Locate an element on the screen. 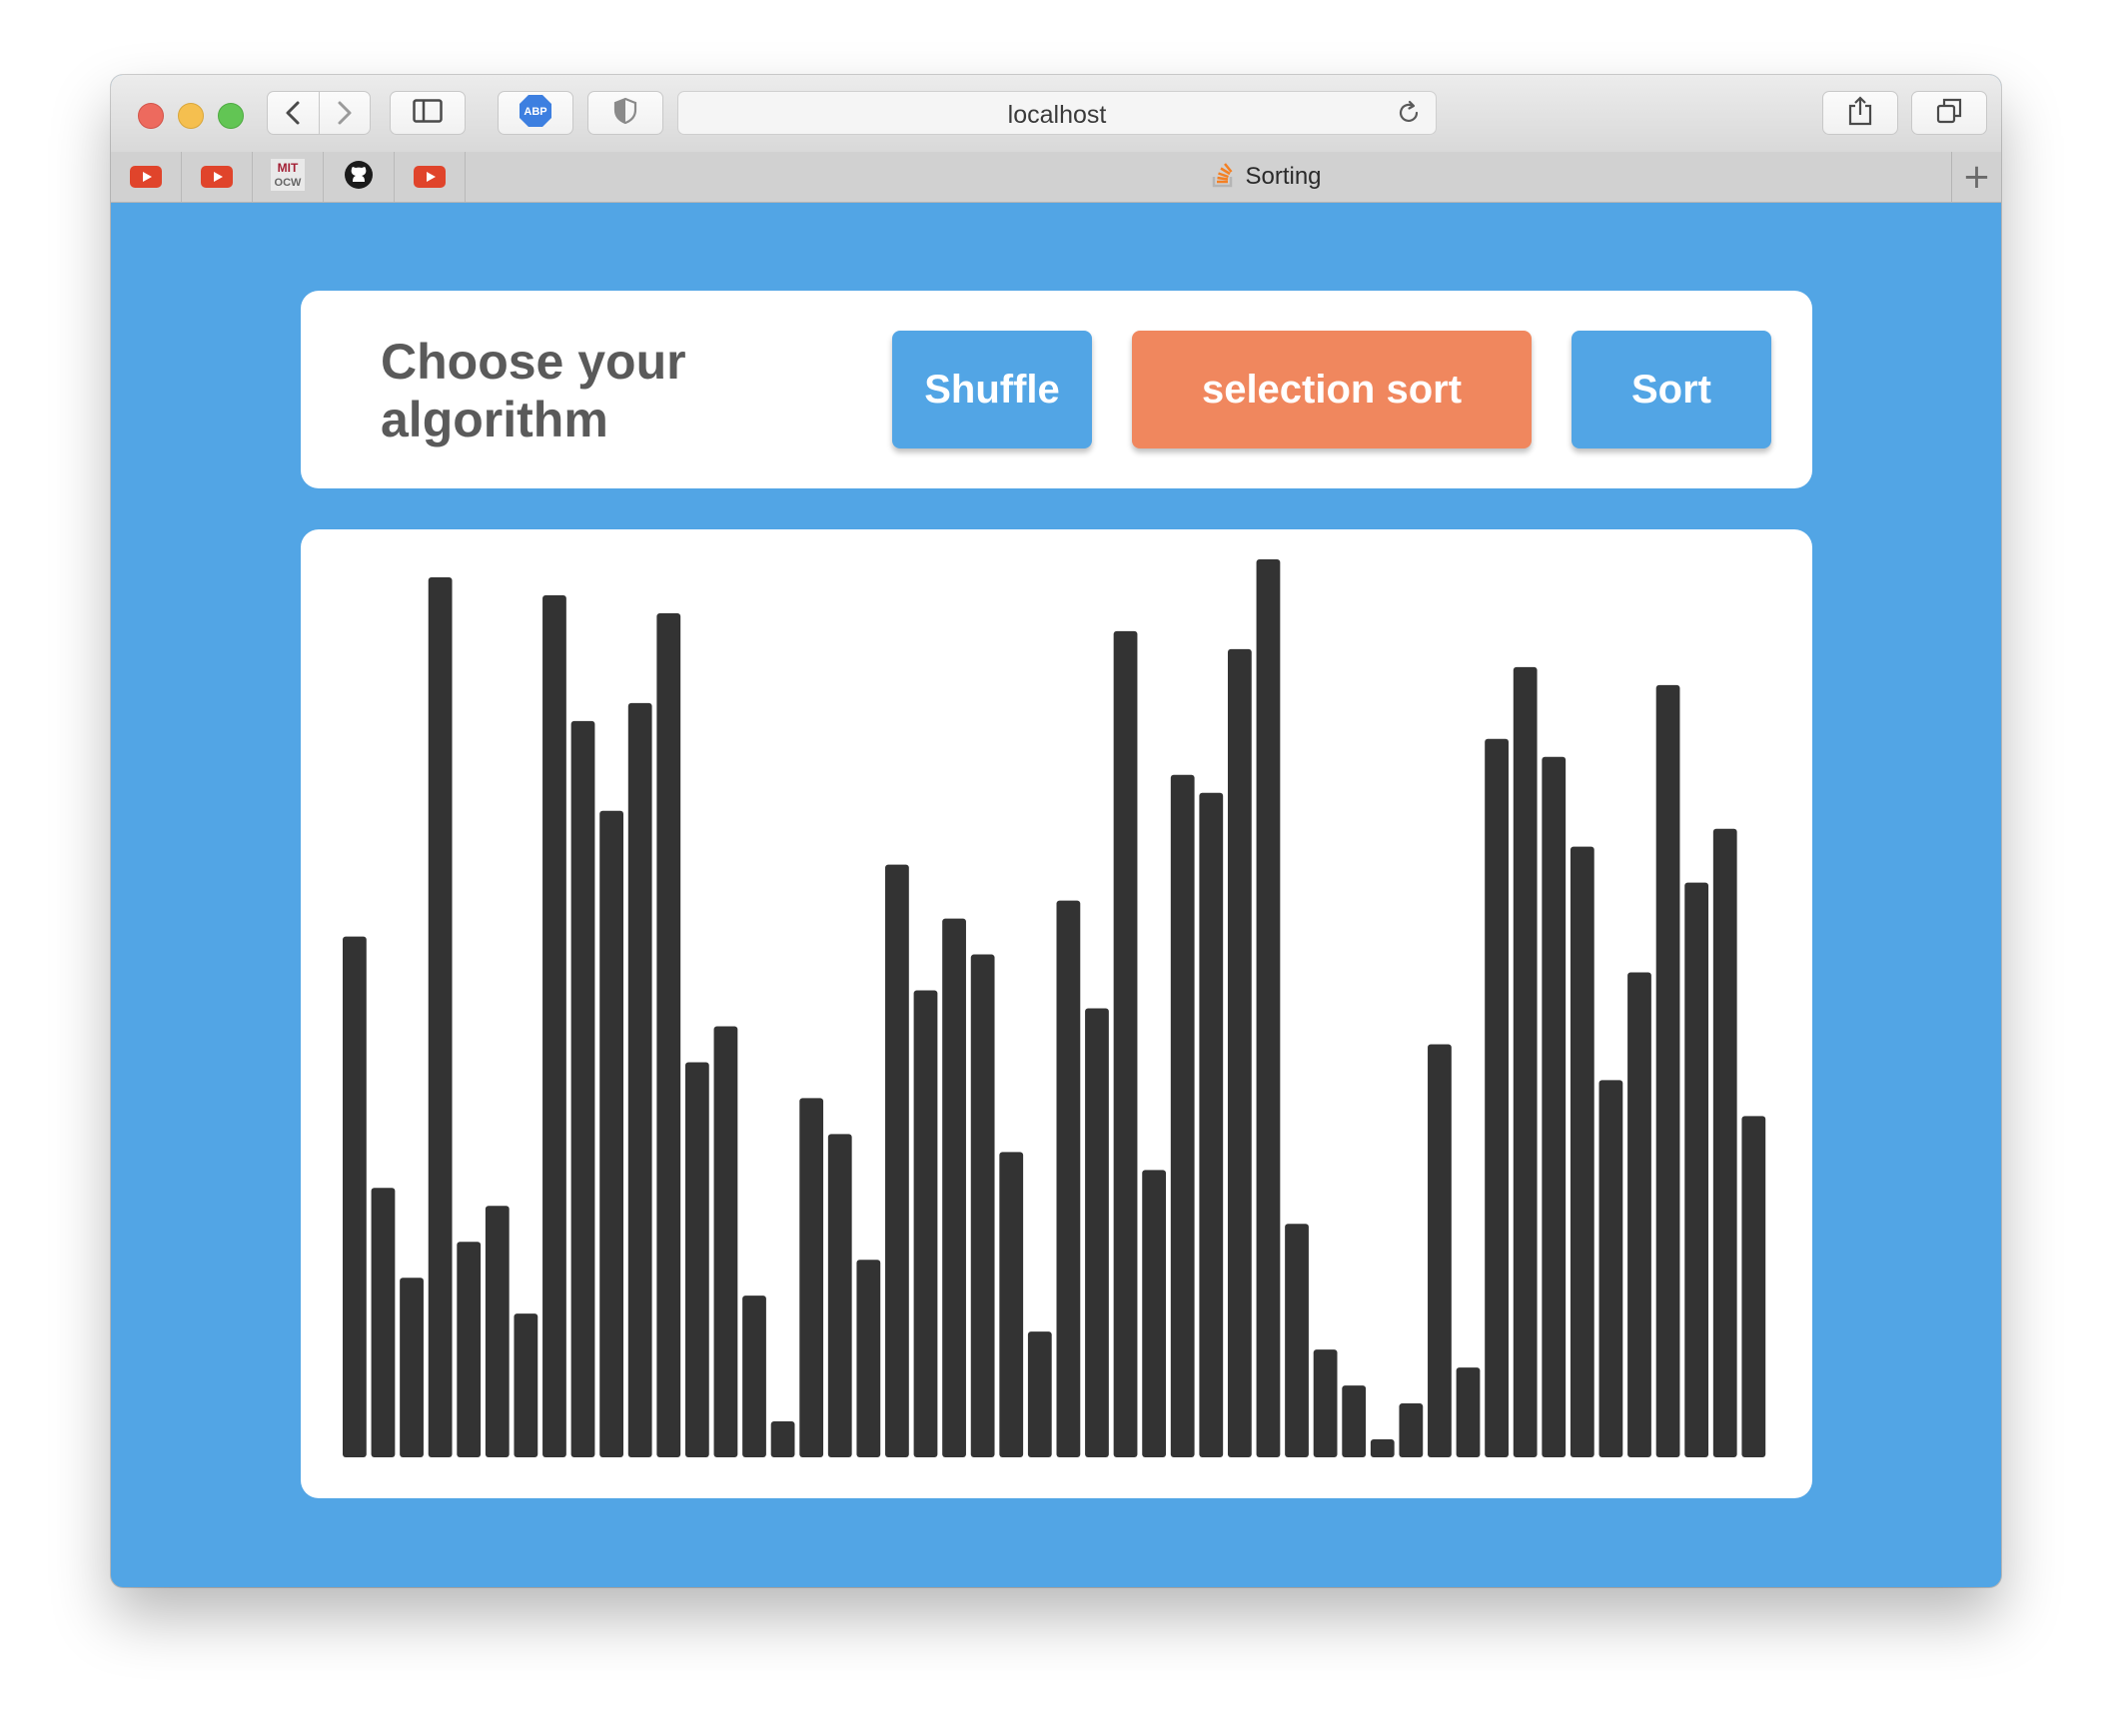  shield-icon is located at coordinates (625, 113).